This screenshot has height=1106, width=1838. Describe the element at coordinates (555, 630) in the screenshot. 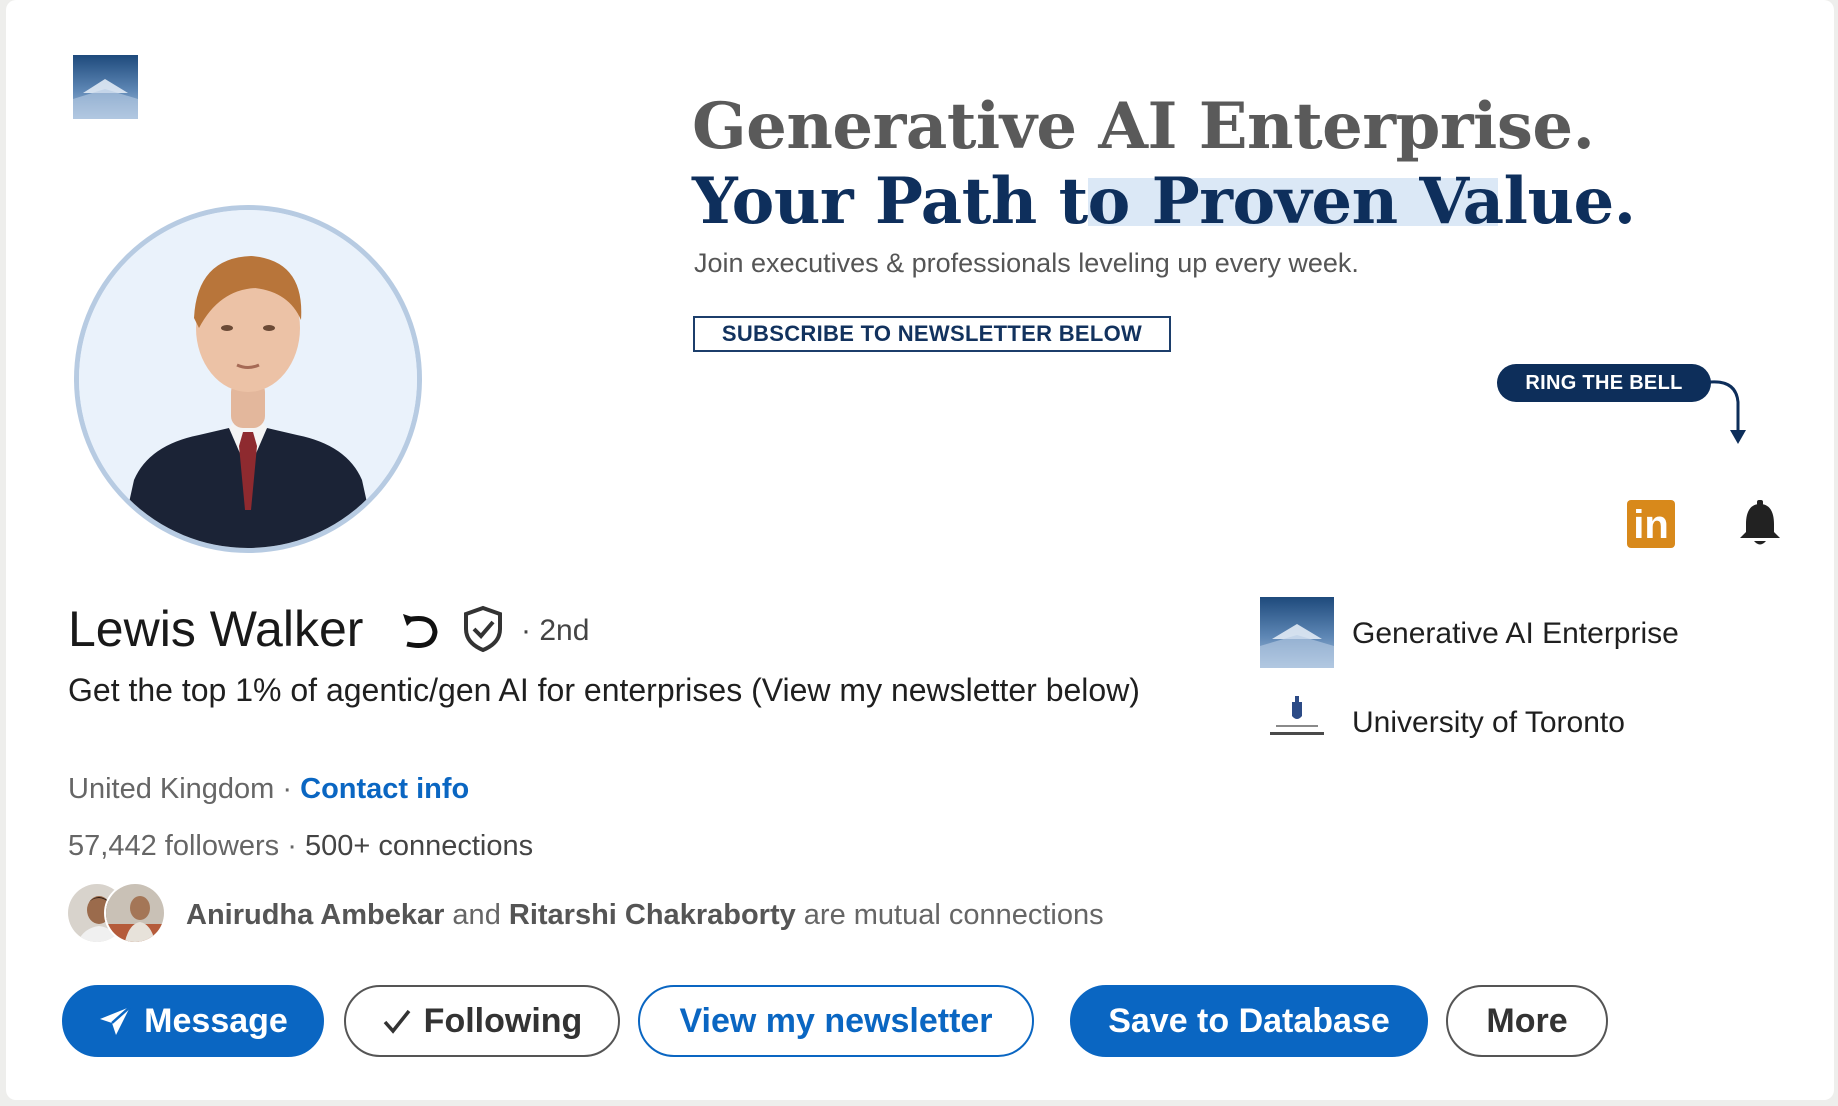

I see `connection-degree: · 2nd` at that location.